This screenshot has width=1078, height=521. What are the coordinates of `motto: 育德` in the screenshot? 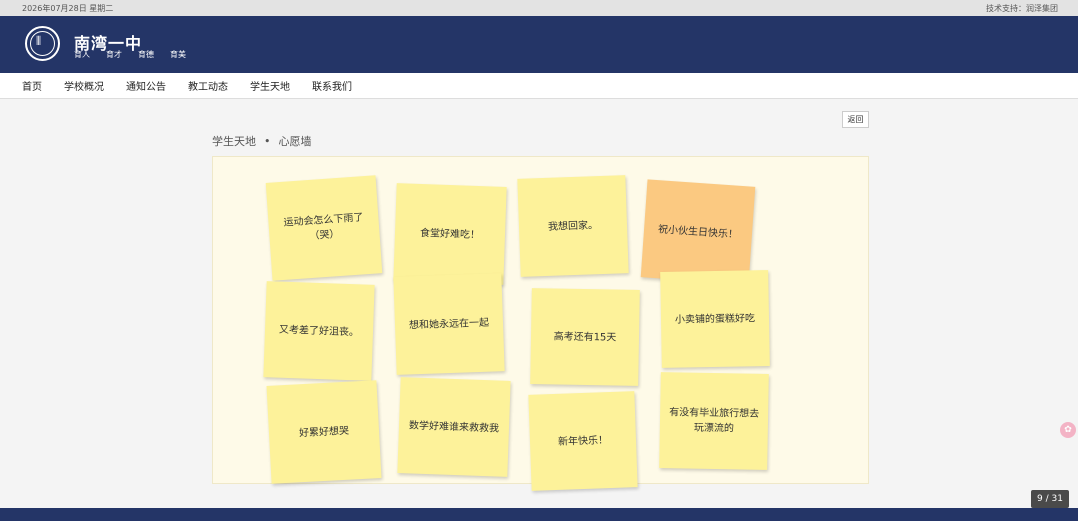 It's located at (146, 54).